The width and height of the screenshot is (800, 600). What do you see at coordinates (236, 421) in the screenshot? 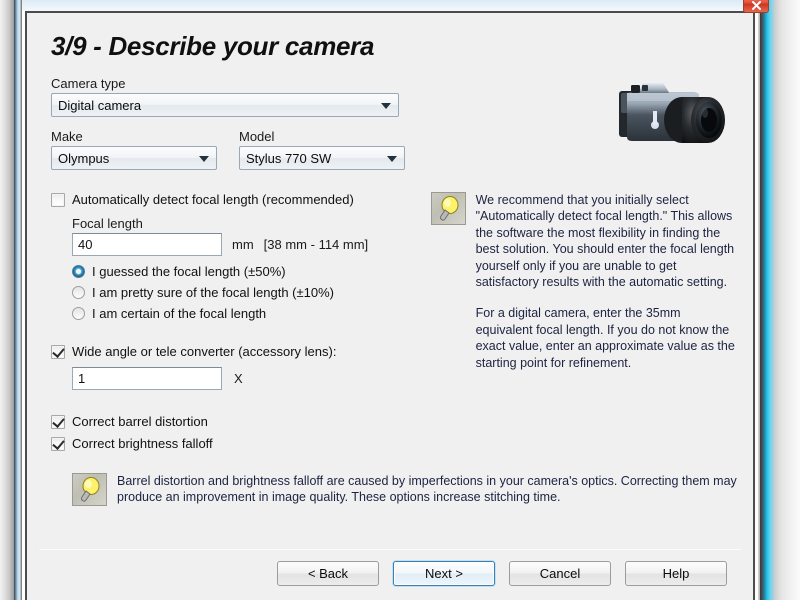
I see `correct-barrel-distortion-checkbox: Correct barrel distortion` at bounding box center [236, 421].